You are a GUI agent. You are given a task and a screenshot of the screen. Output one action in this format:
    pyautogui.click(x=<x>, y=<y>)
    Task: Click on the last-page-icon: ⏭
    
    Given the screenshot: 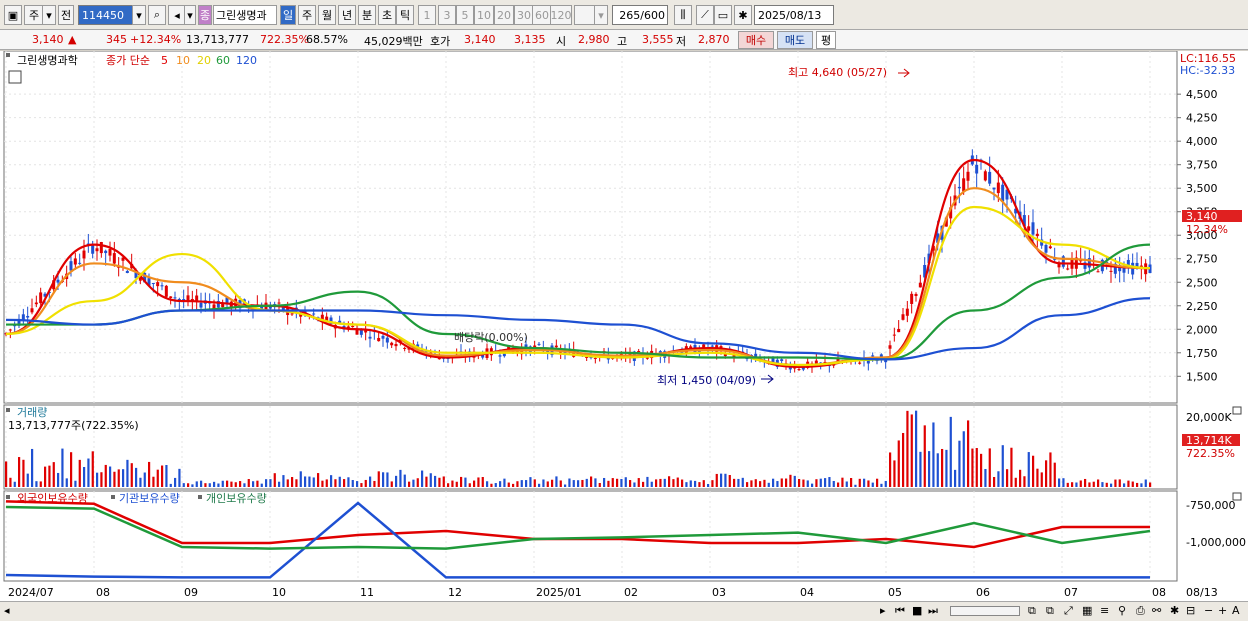 What is the action you would take?
    pyautogui.click(x=933, y=611)
    